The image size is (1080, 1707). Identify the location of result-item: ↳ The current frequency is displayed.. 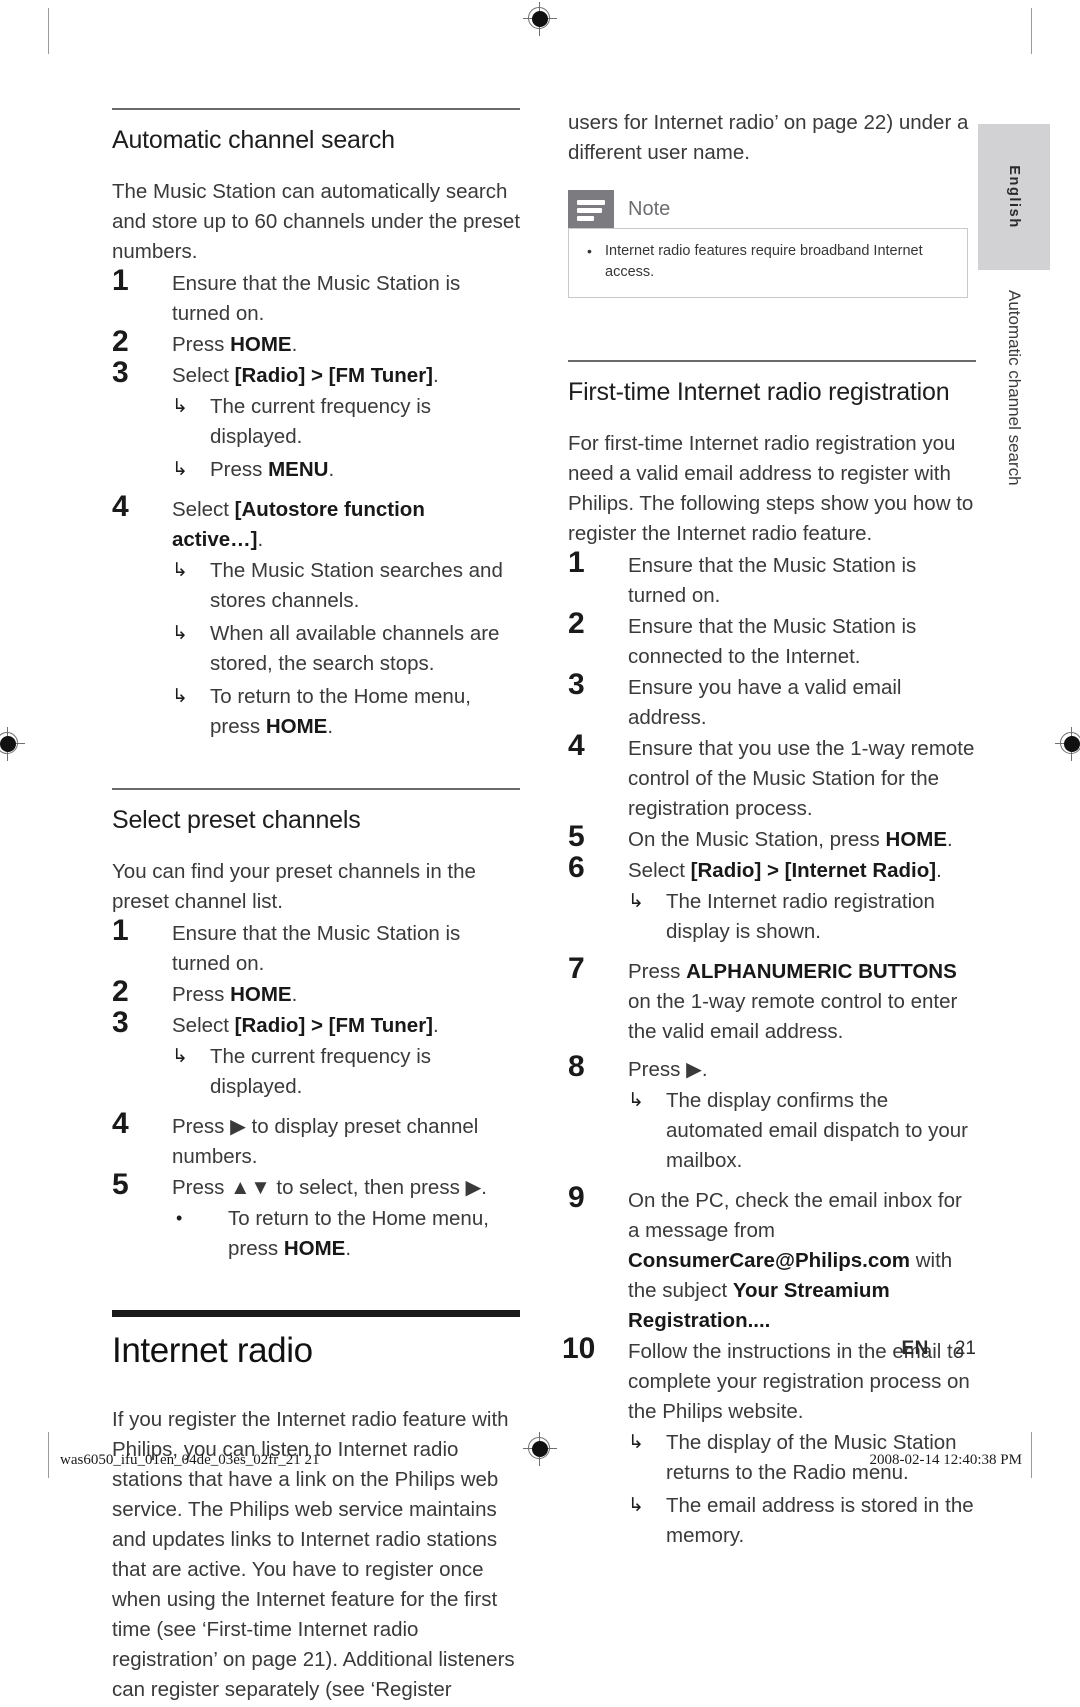
(346, 422).